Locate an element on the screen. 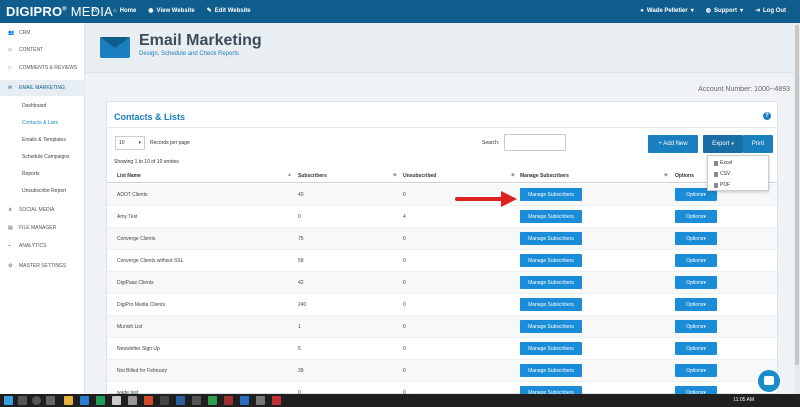 The width and height of the screenshot is (800, 407). globe-icon: ◍ is located at coordinates (708, 11).